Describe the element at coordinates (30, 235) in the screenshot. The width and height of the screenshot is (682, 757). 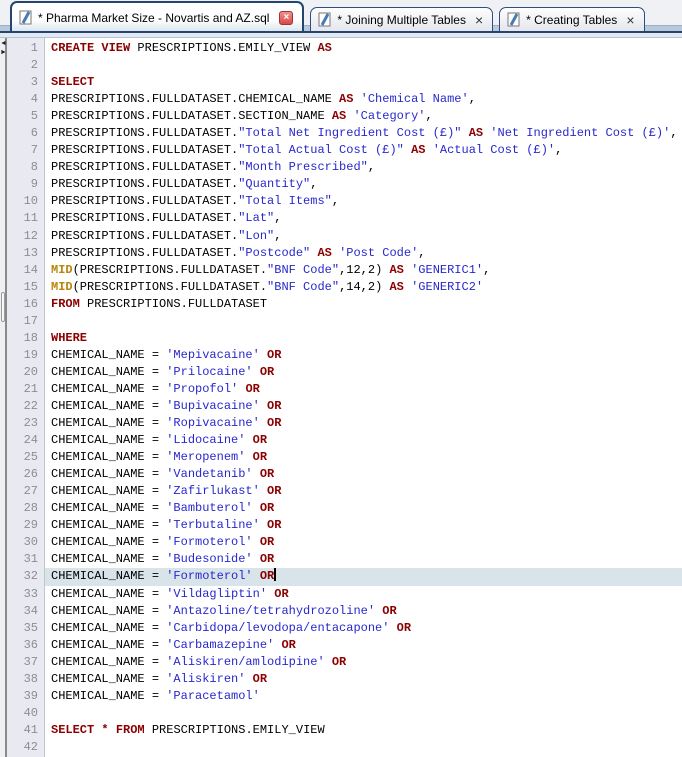
I see `line-number: 12` at that location.